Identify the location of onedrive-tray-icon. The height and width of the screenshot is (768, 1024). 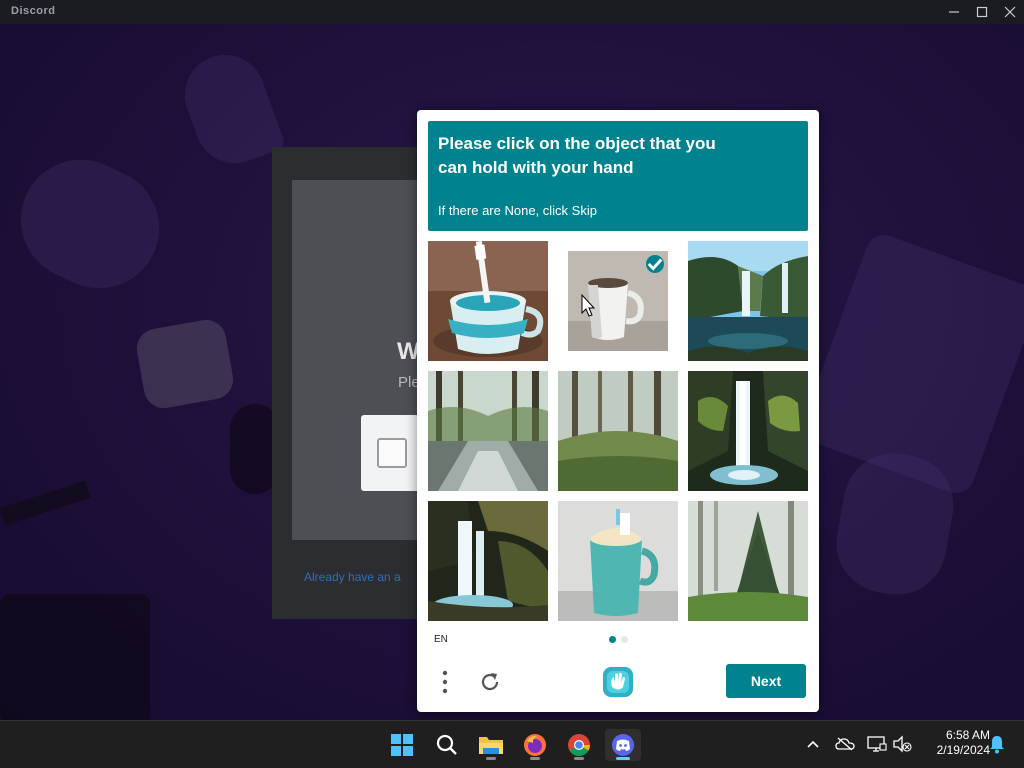
(845, 744).